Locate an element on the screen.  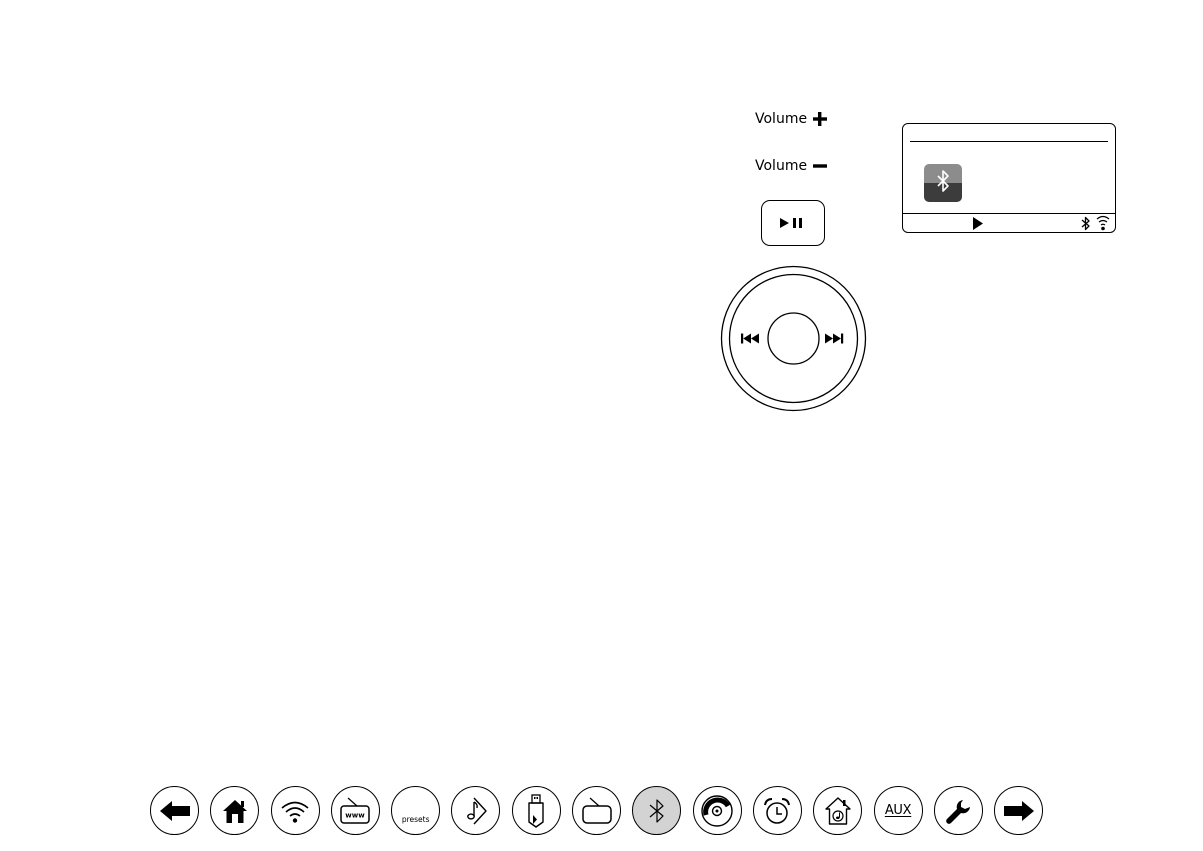
play-status-icon is located at coordinates (978, 223).